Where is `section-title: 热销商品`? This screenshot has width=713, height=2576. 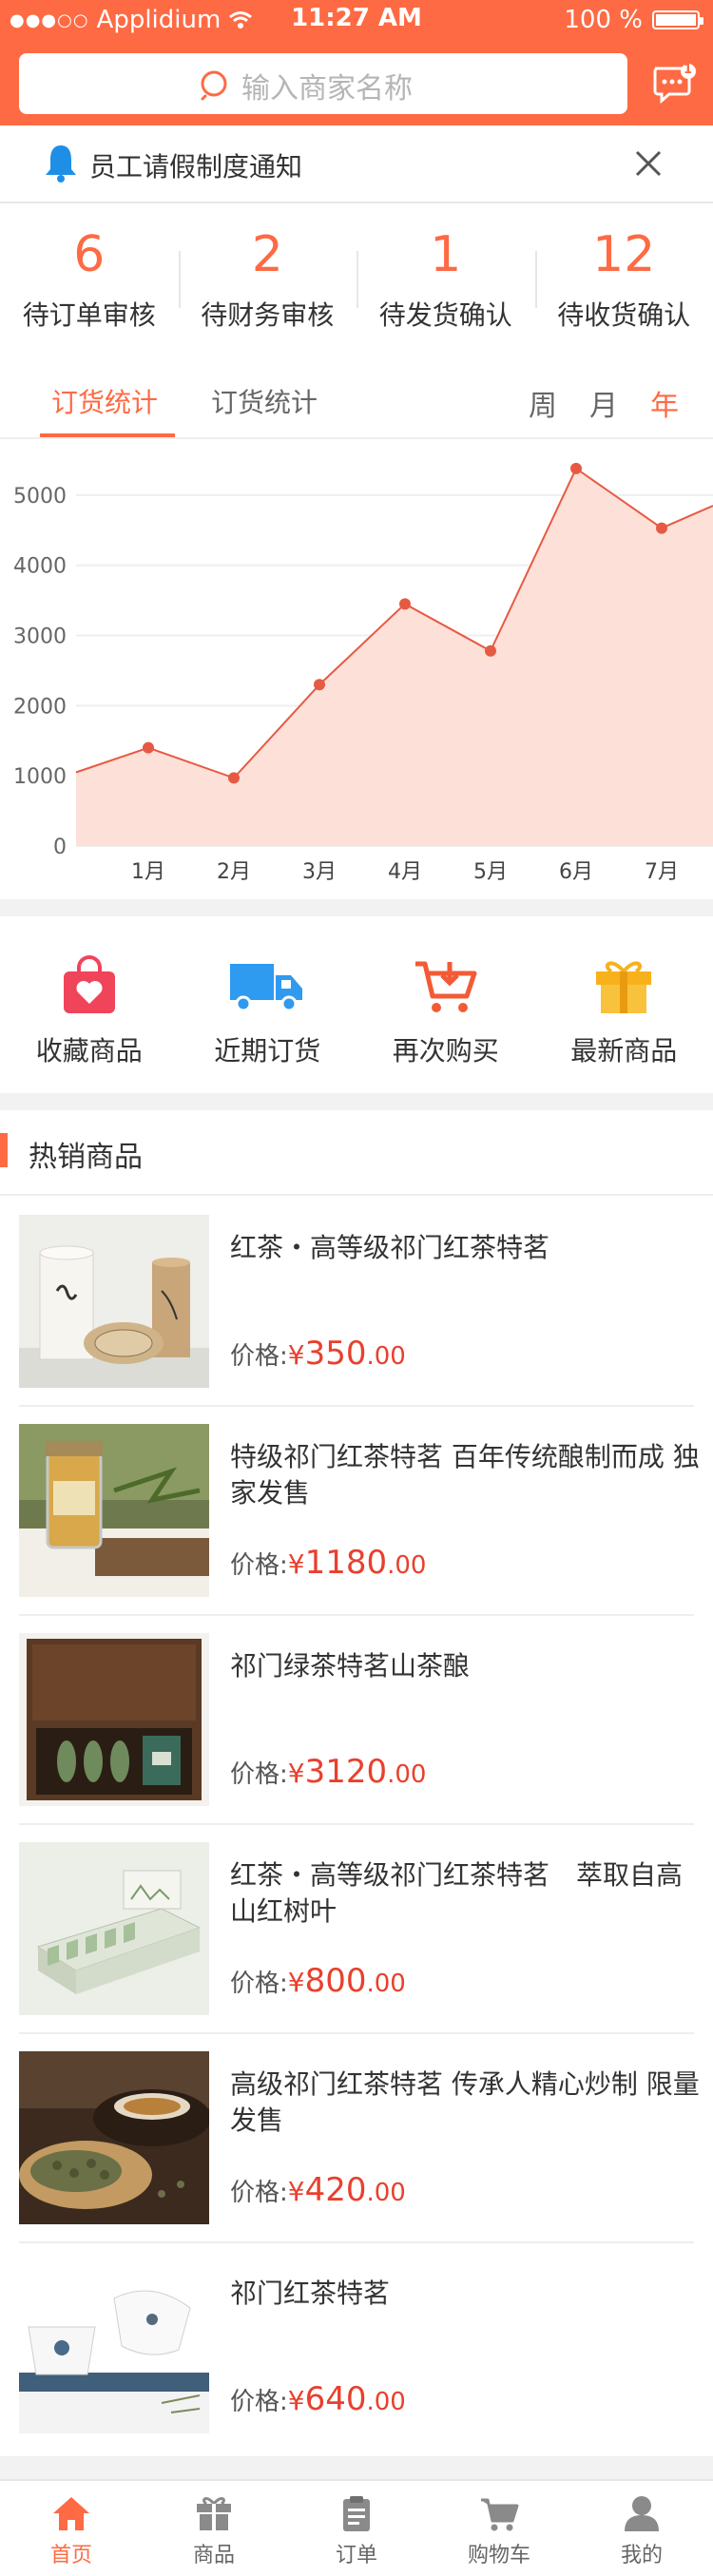
section-title: 热销商品 is located at coordinates (86, 1158).